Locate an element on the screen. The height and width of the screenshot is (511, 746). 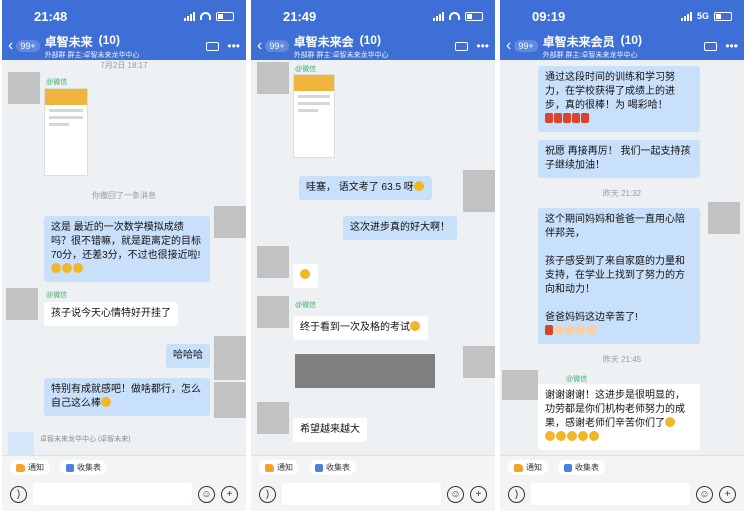
status-time: 09:19 is located at coordinates (549, 16).